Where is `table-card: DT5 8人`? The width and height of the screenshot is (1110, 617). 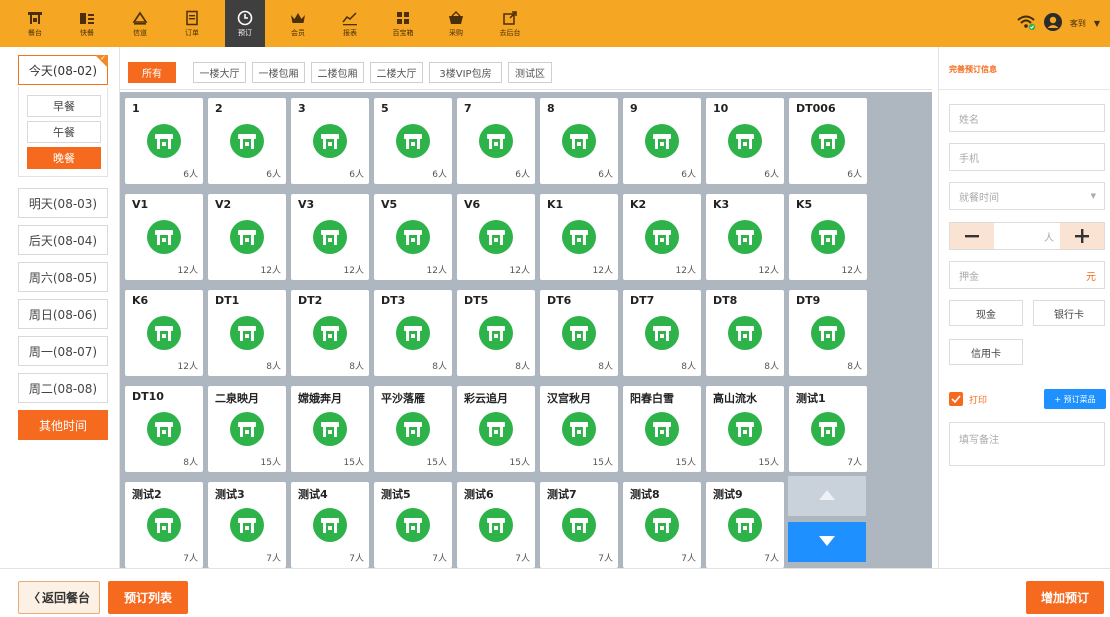
table-card: DT5 8人 is located at coordinates (496, 333).